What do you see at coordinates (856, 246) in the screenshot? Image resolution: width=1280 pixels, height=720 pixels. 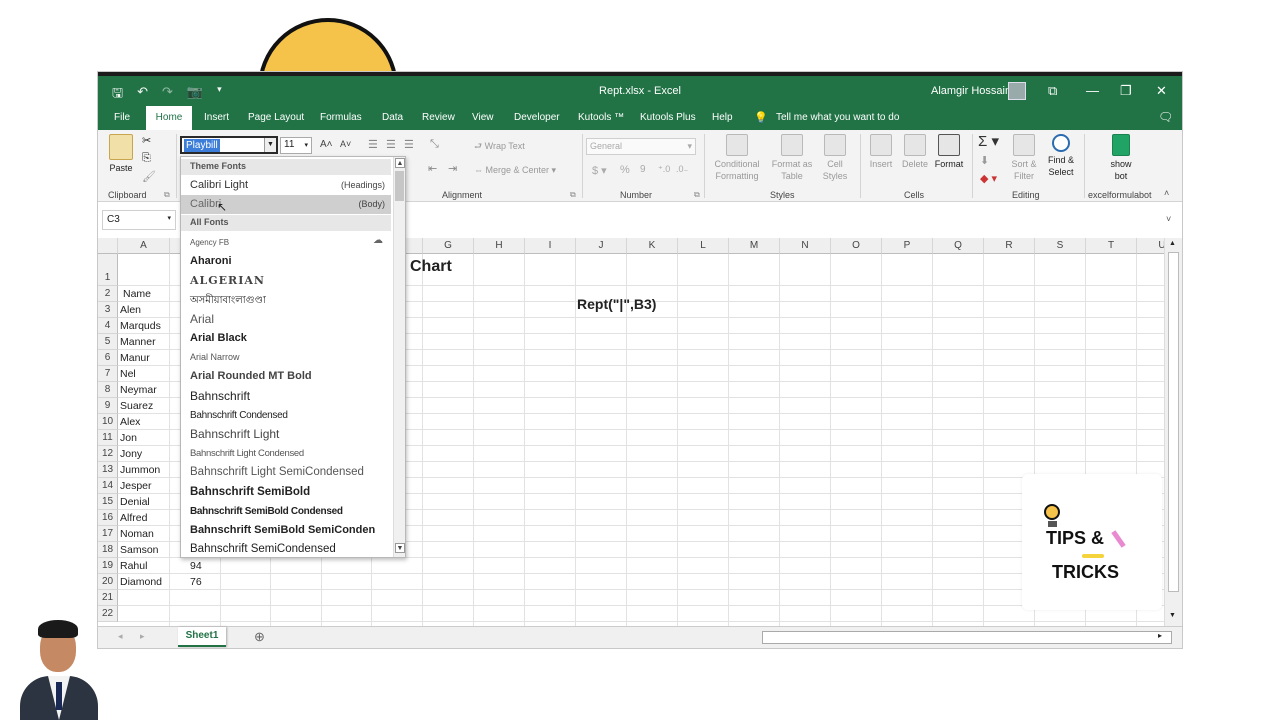 I see `column-header-o: O` at bounding box center [856, 246].